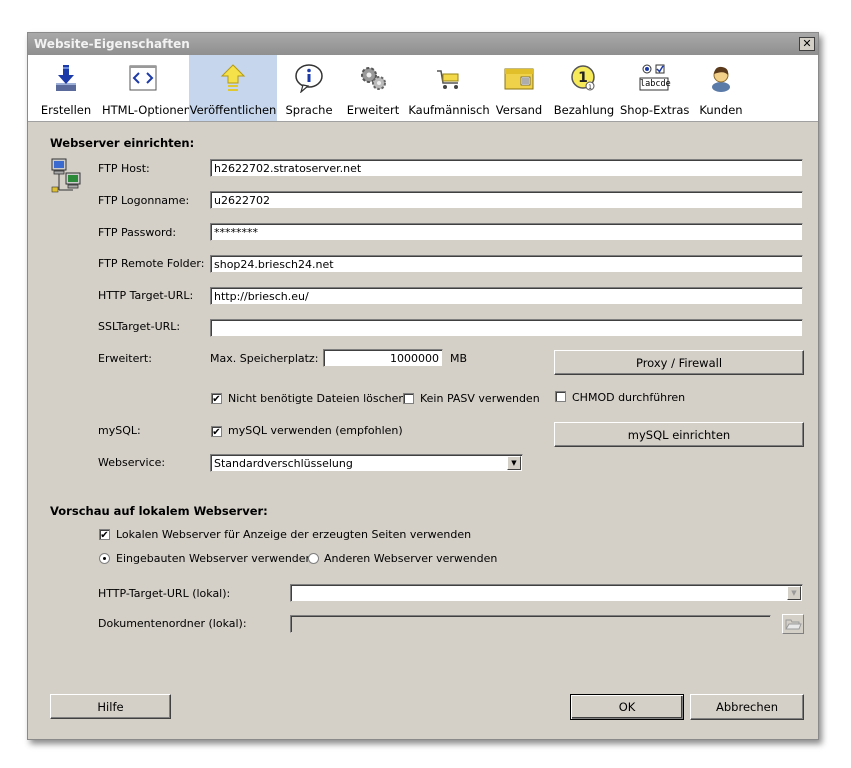 The image size is (851, 768). What do you see at coordinates (560, 396) in the screenshot?
I see `chmod-checkbox` at bounding box center [560, 396].